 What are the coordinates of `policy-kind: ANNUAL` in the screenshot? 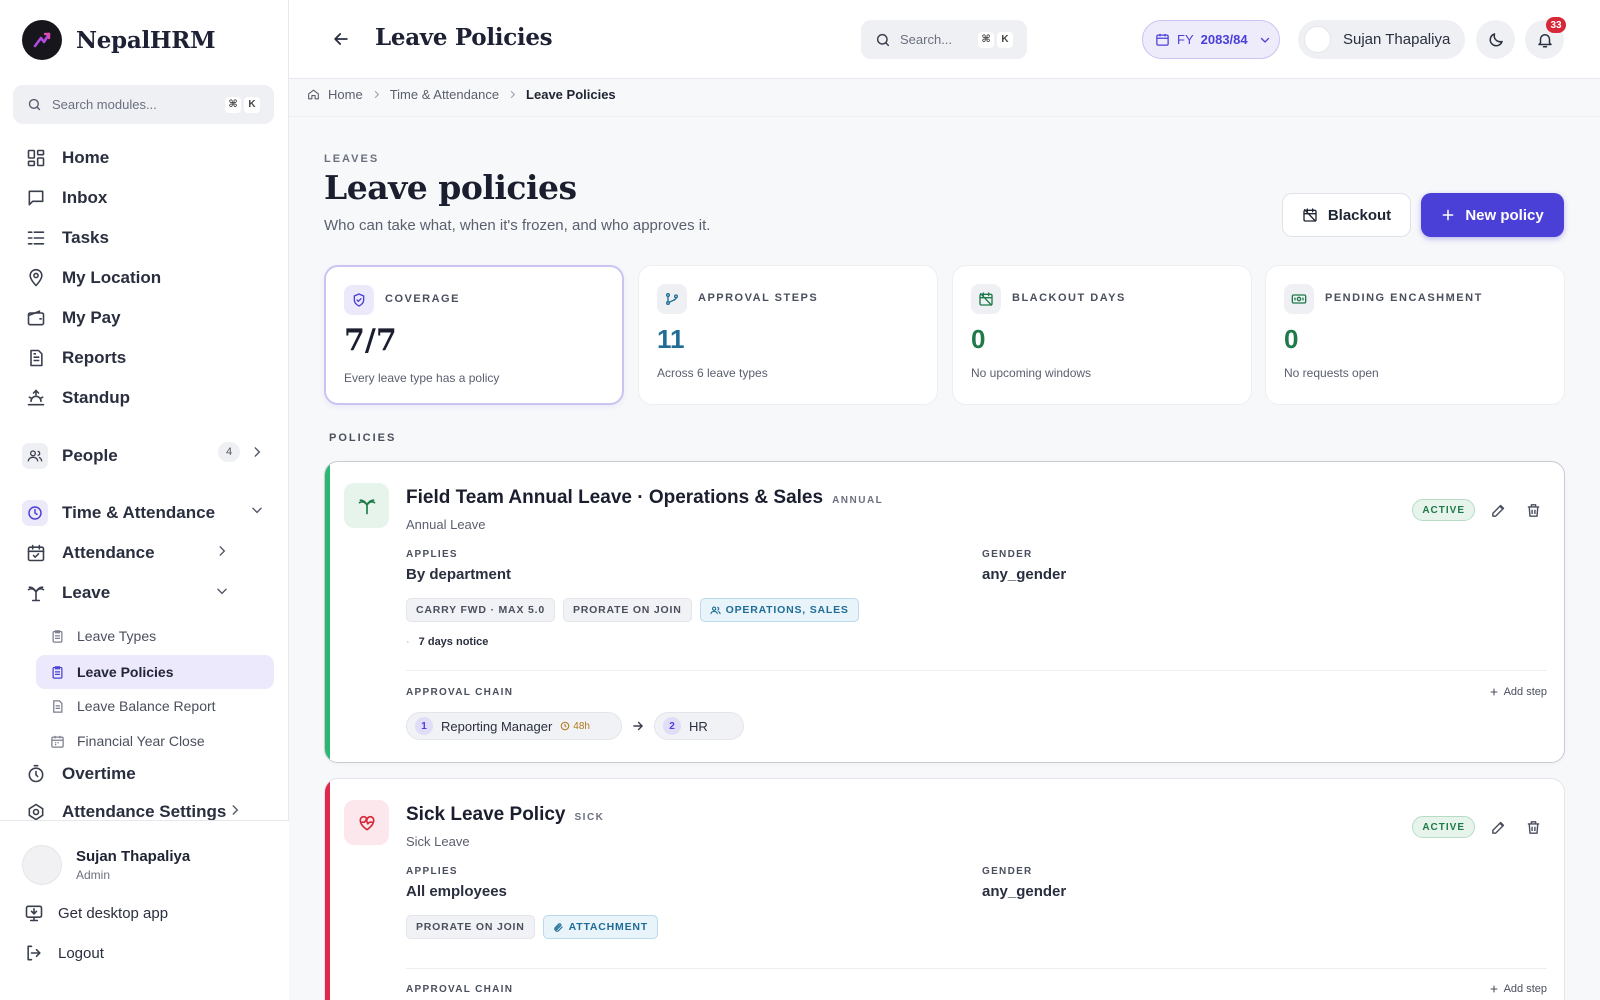 It's located at (858, 500).